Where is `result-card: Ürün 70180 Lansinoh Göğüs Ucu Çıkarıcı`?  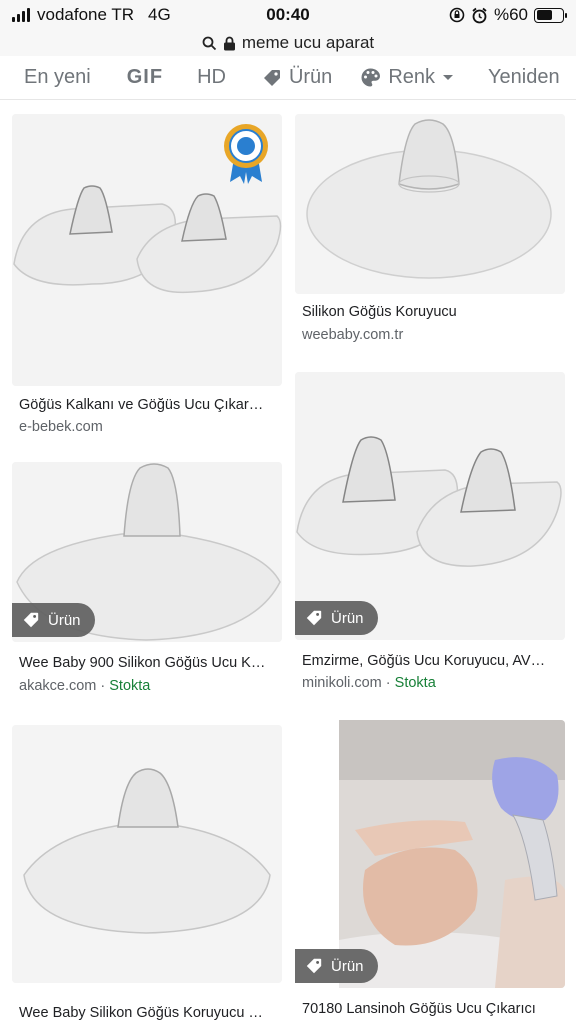 result-card: Ürün 70180 Lansinoh Göğüs Ucu Çıkarıcı is located at coordinates (430, 872).